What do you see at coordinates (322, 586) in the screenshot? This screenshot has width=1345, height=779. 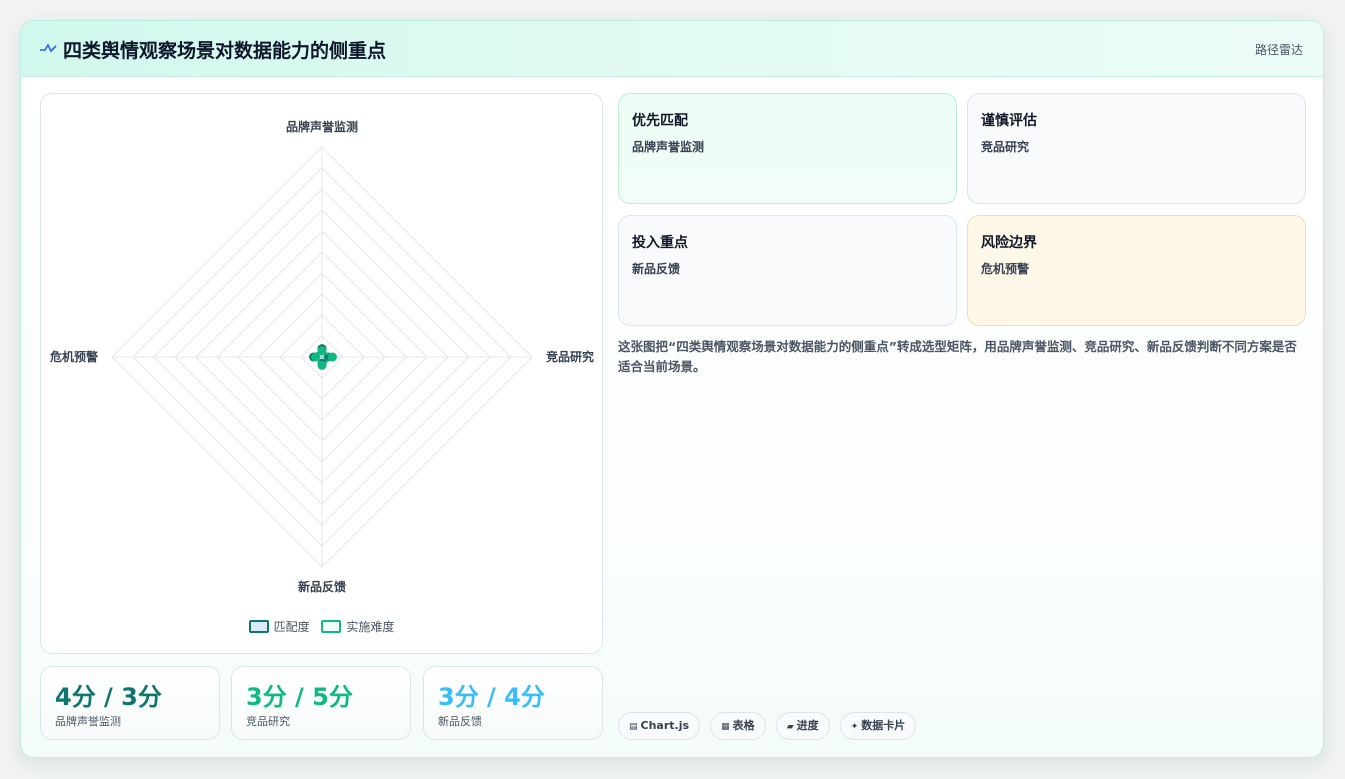 I see `radar-axis-label: 新品反馈` at bounding box center [322, 586].